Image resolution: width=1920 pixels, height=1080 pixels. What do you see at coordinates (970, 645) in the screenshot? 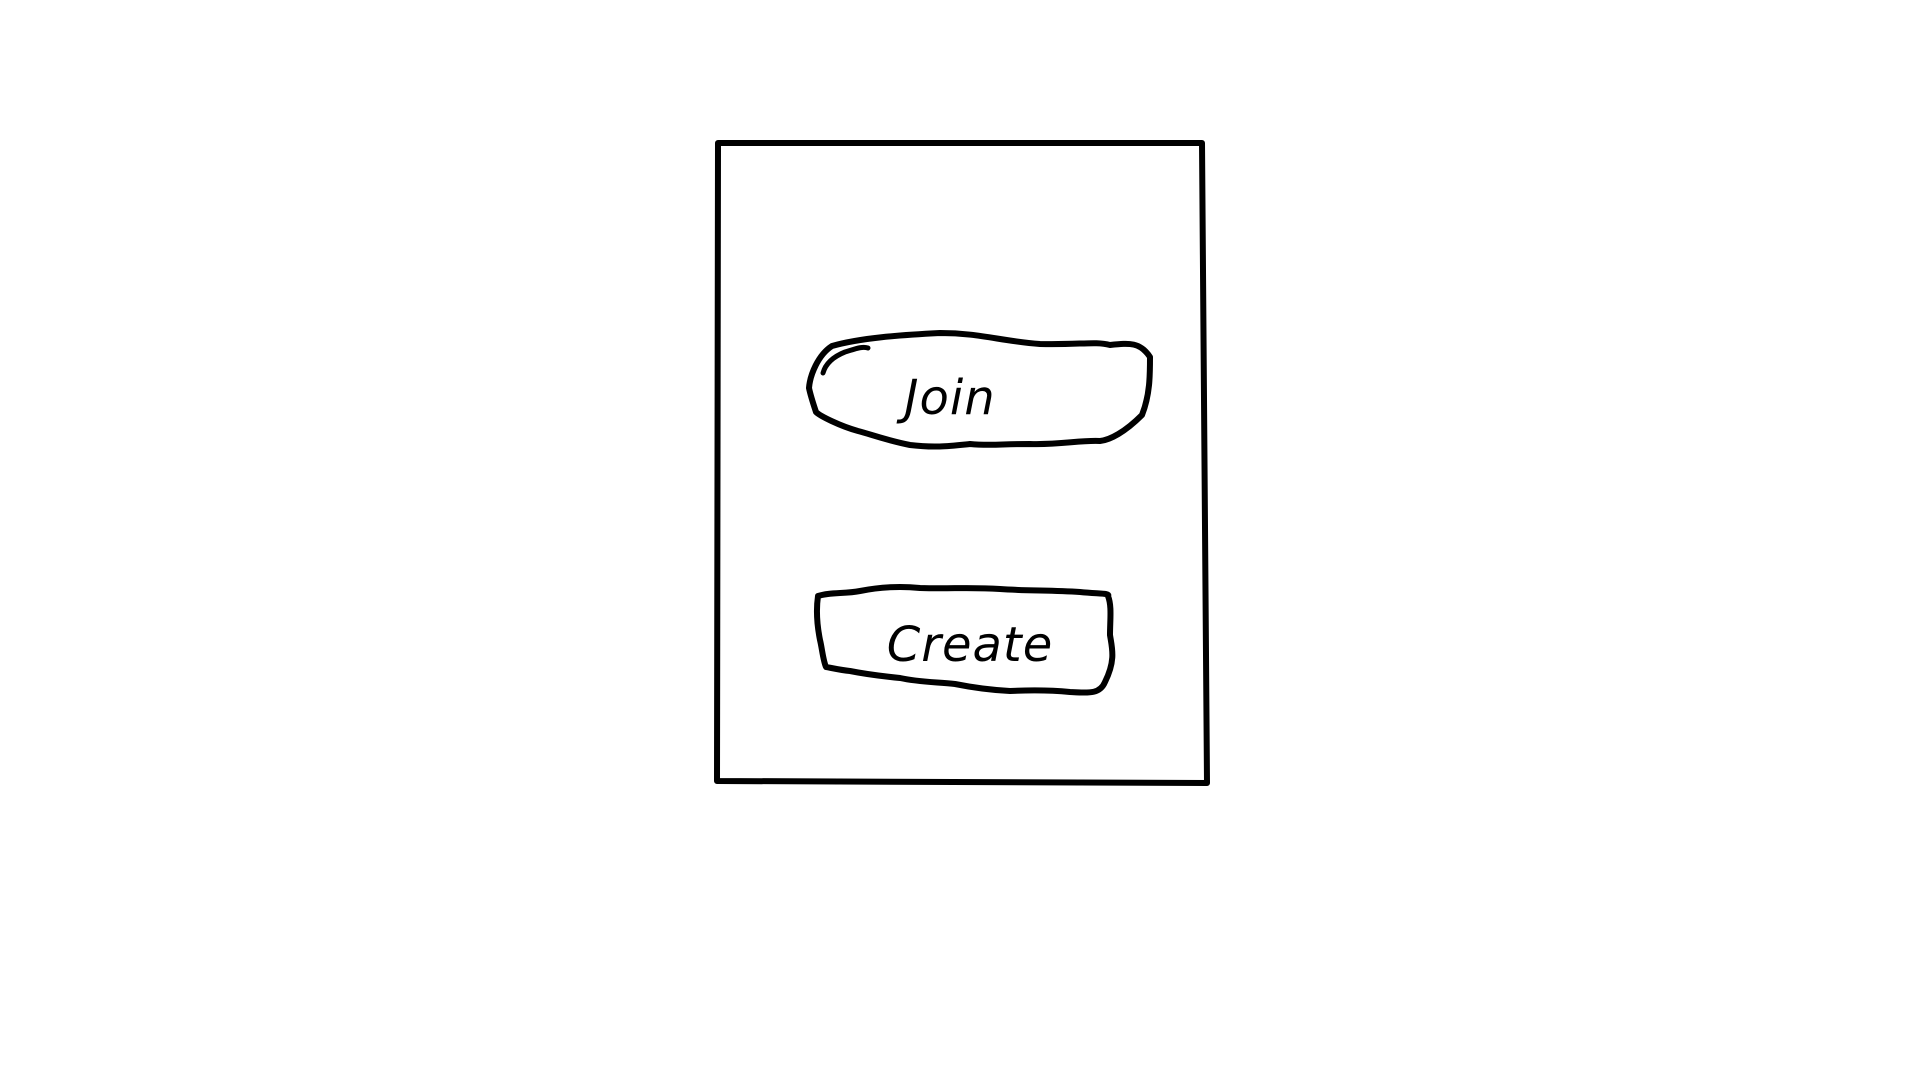
I see `create-button-label: Create` at bounding box center [970, 645].